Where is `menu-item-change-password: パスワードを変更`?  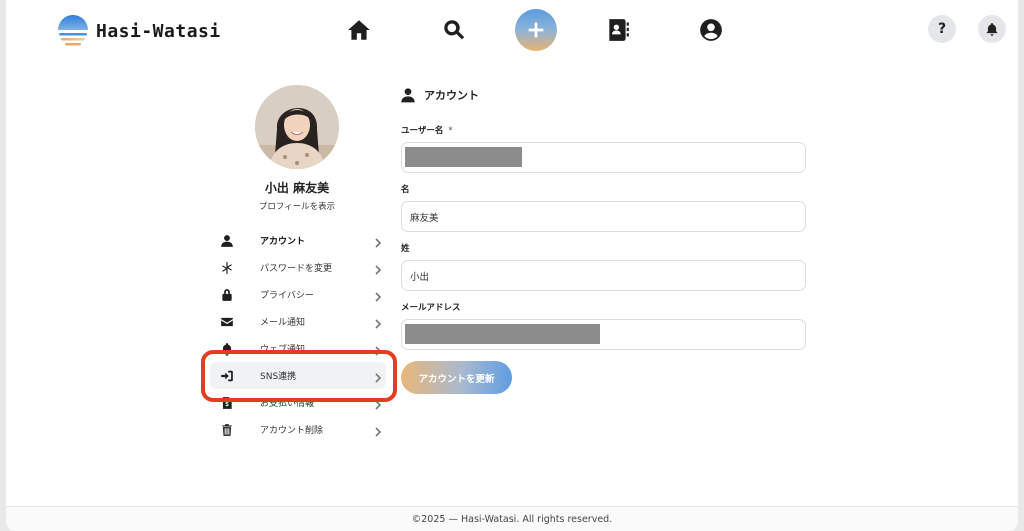 menu-item-change-password: パスワードを変更 is located at coordinates (298, 267).